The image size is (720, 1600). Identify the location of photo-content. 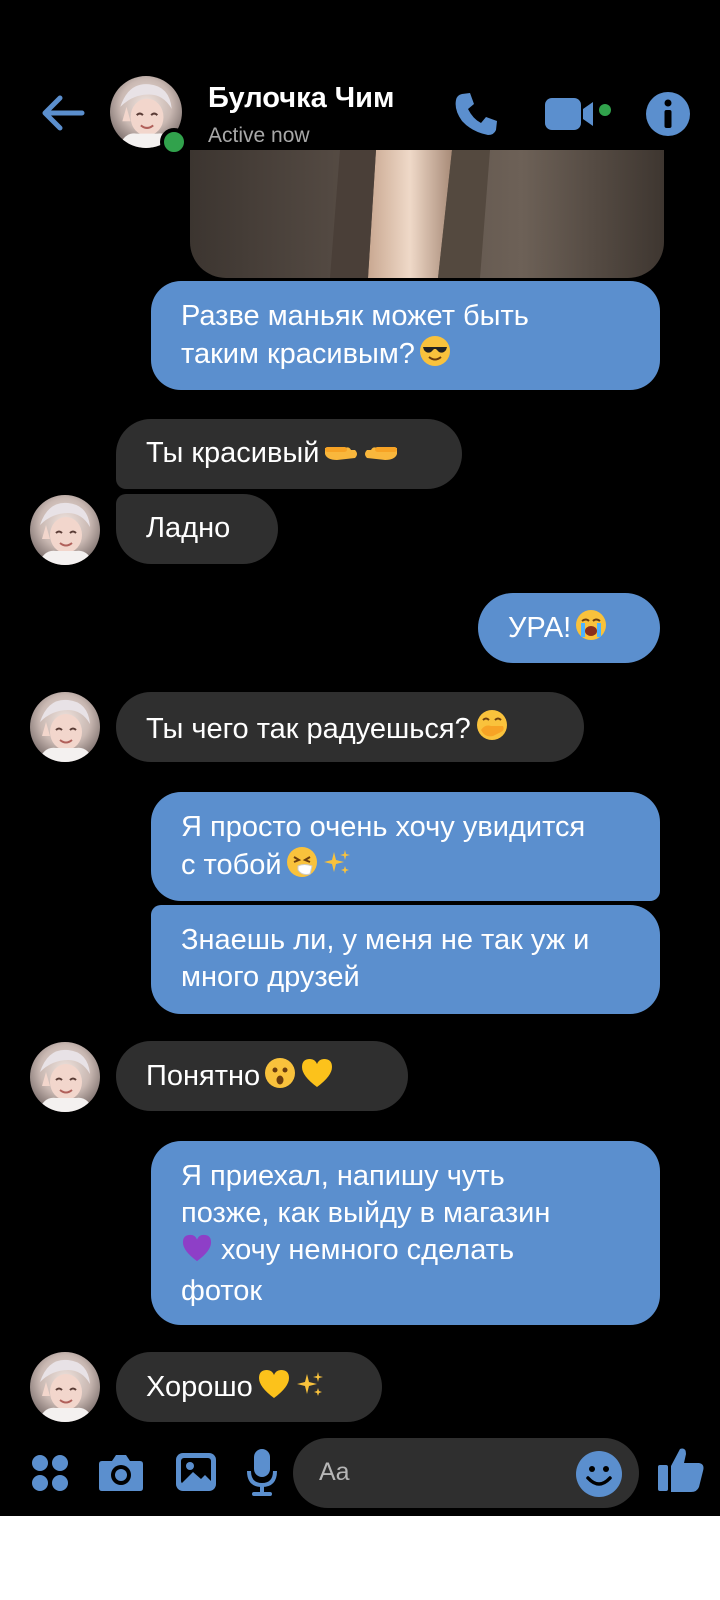
(427, 214).